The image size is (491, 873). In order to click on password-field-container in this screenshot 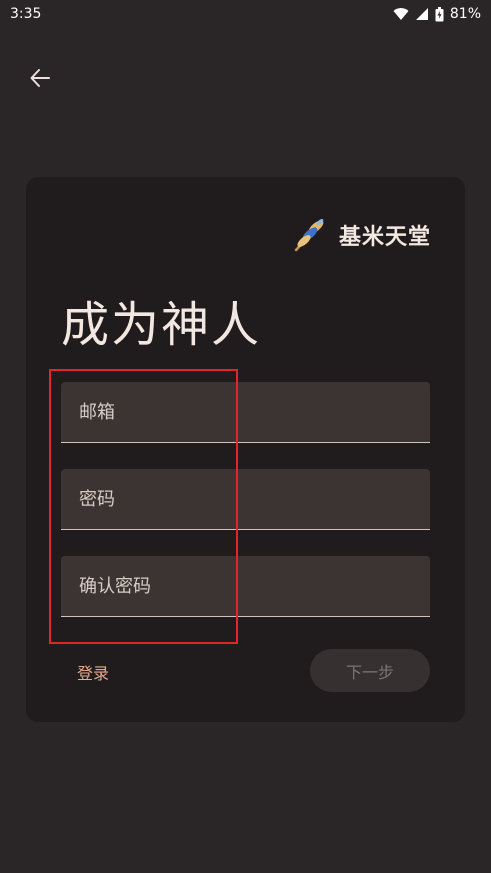, I will do `click(245, 499)`.